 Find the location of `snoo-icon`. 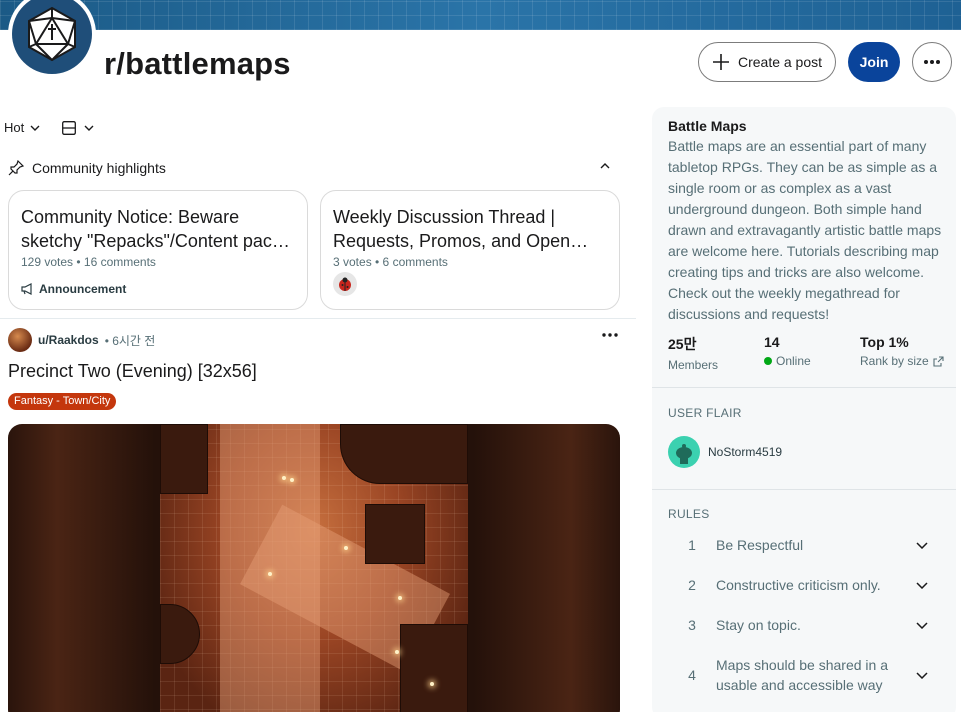

snoo-icon is located at coordinates (684, 454).